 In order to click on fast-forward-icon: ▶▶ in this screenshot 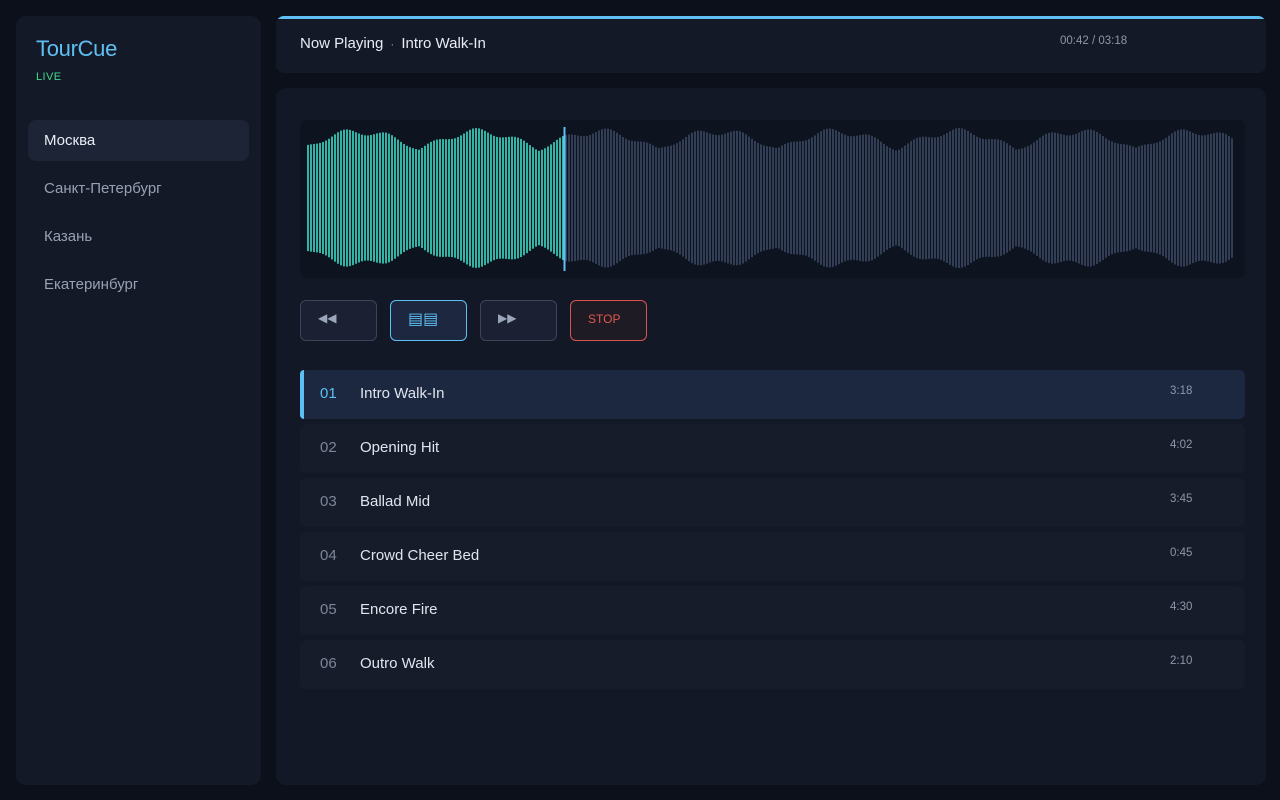, I will do `click(507, 318)`.